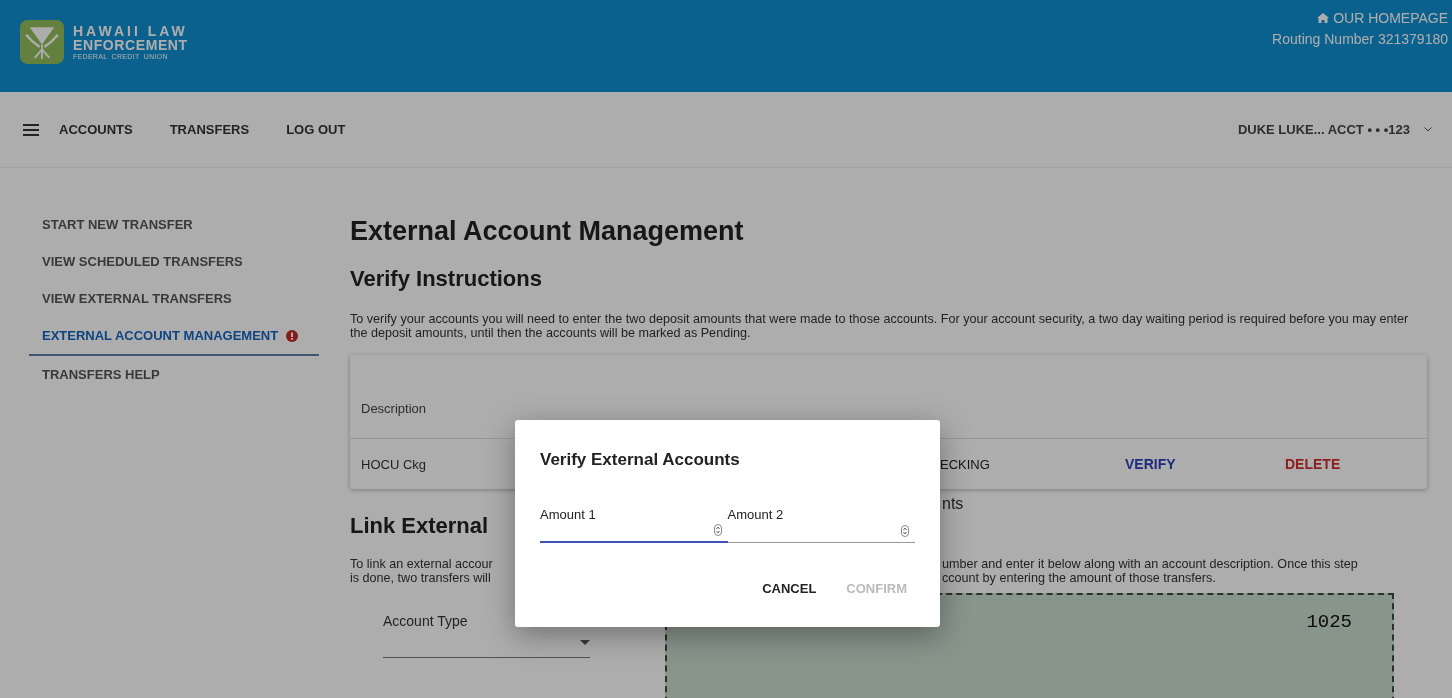 This screenshot has width=1452, height=698. Describe the element at coordinates (1382, 18) in the screenshot. I see `homepage-link: OUR HOMEPAGE` at that location.